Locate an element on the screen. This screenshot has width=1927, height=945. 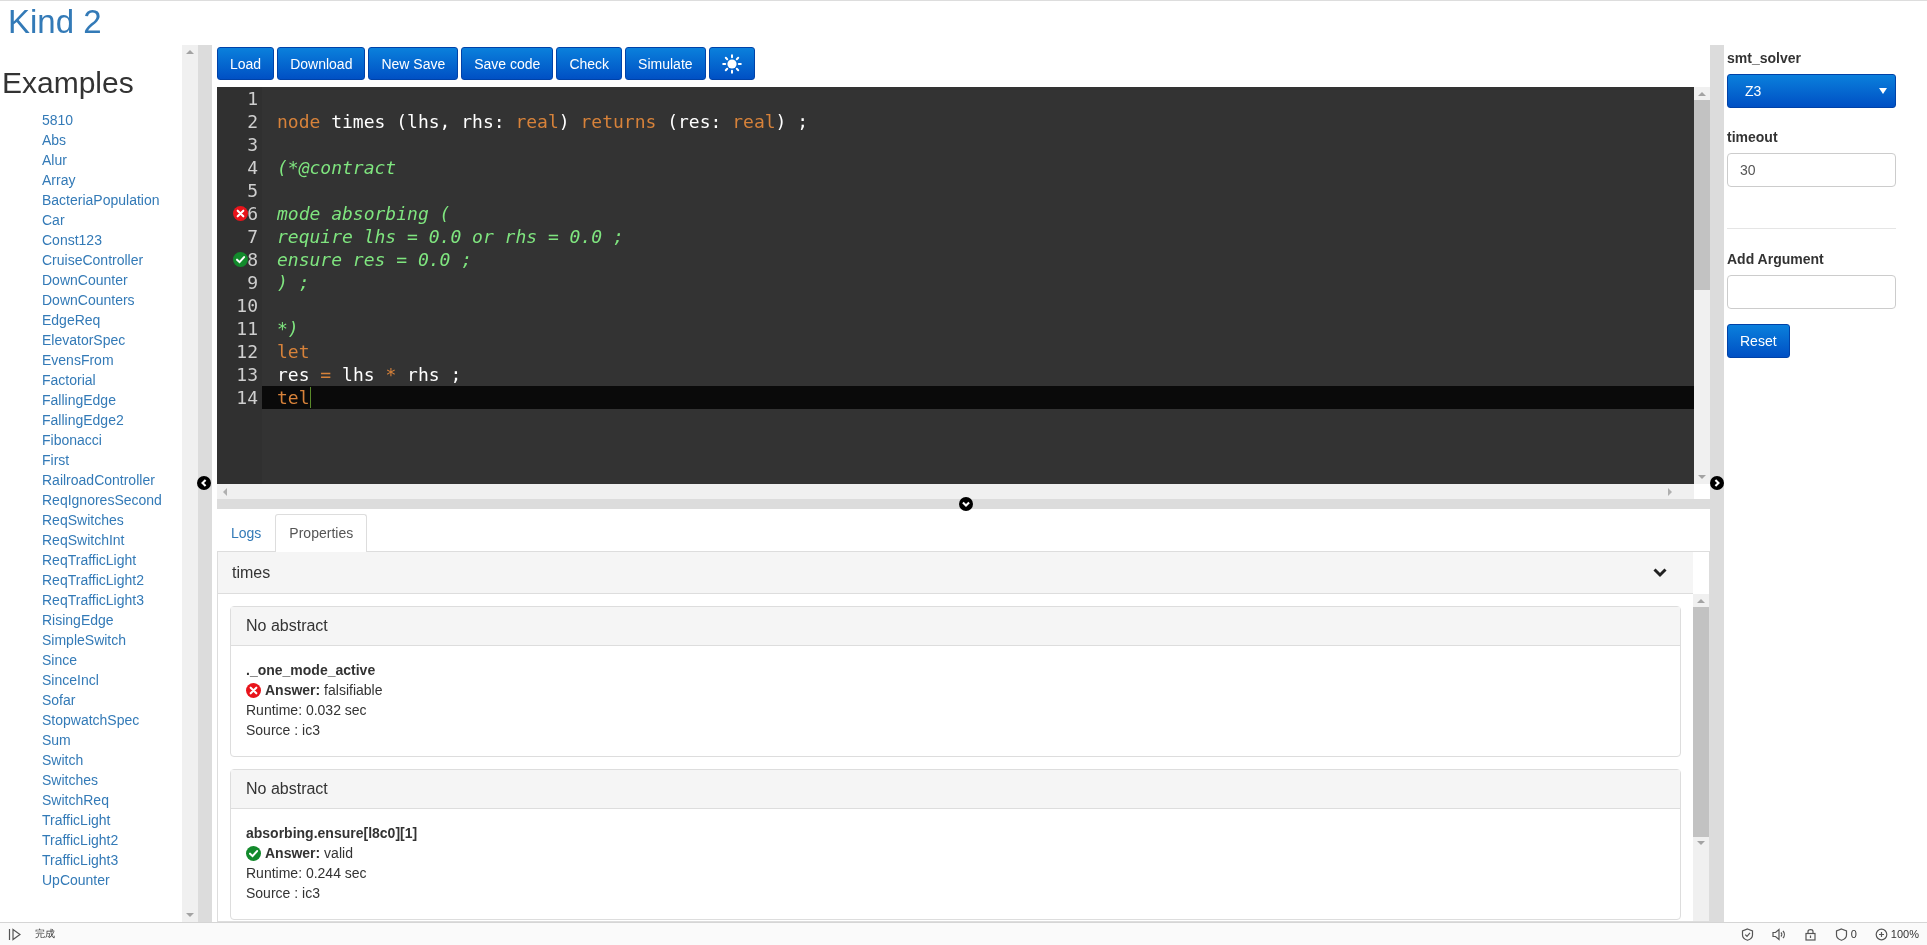
shield-check-icon is located at coordinates (1747, 934).